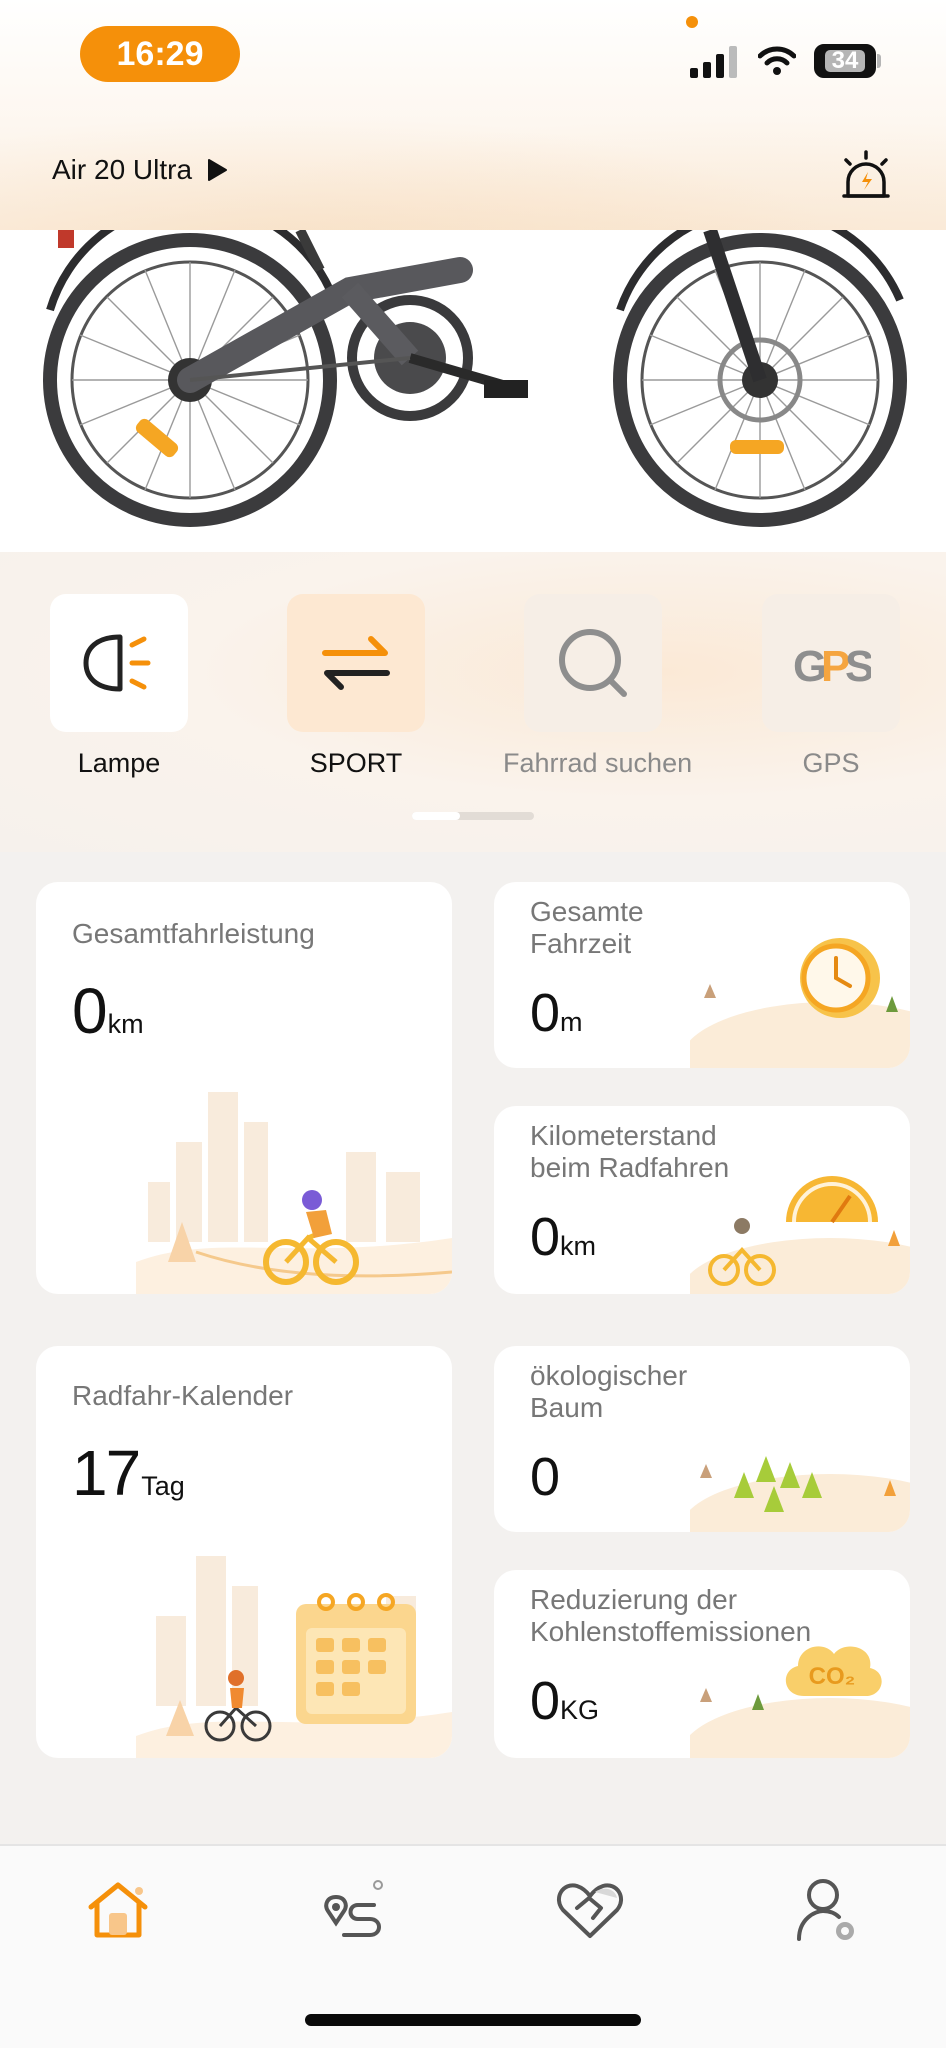  I want to click on find-bike-tile, so click(593, 663).